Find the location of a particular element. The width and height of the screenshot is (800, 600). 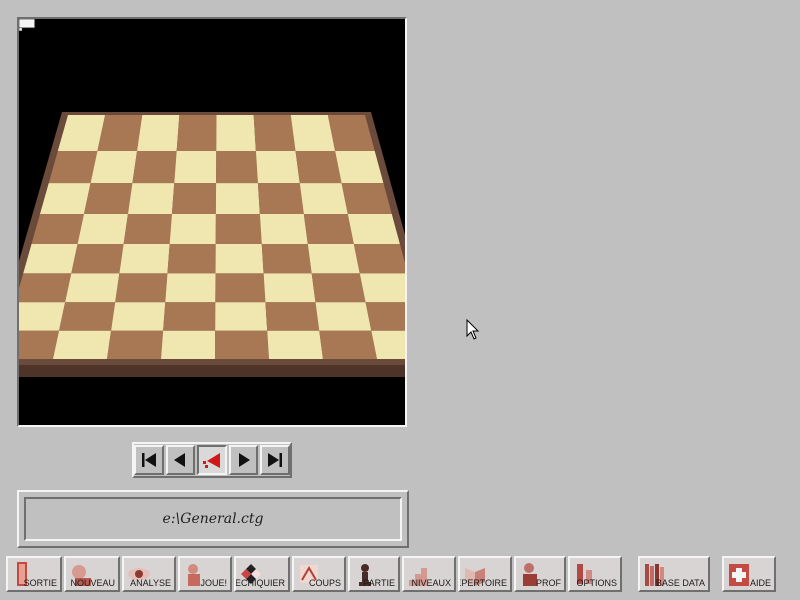

step-back-icon is located at coordinates (180, 460).